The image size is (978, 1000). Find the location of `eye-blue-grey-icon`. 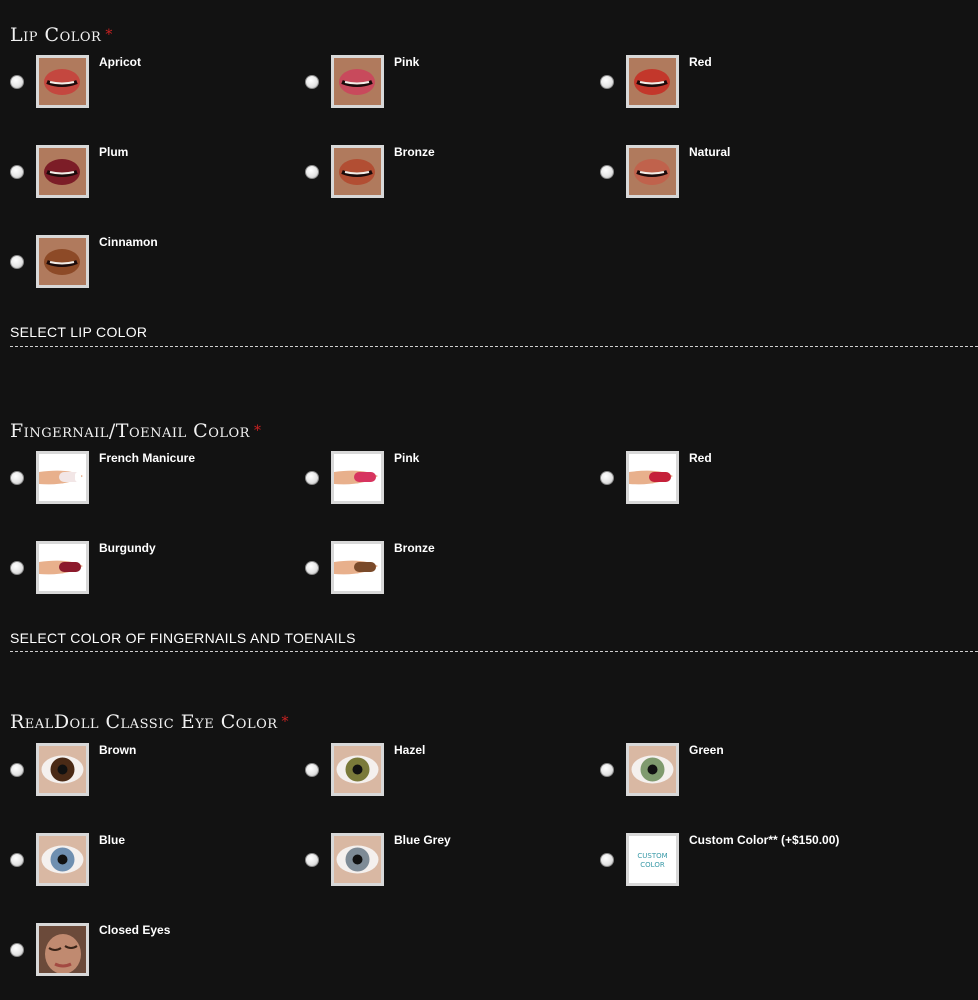

eye-blue-grey-icon is located at coordinates (357, 859).